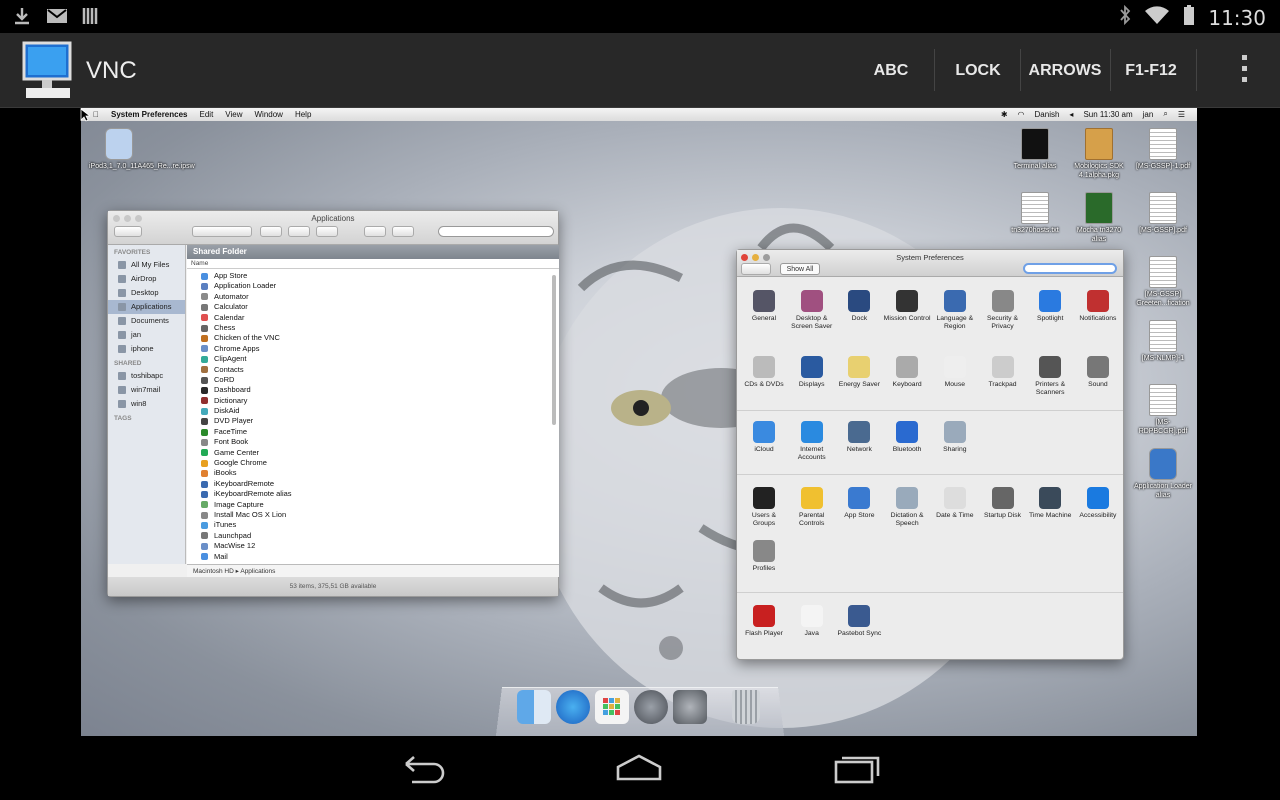 The height and width of the screenshot is (800, 1280). Describe the element at coordinates (269, 114) in the screenshot. I see `menu-window: Window` at that location.